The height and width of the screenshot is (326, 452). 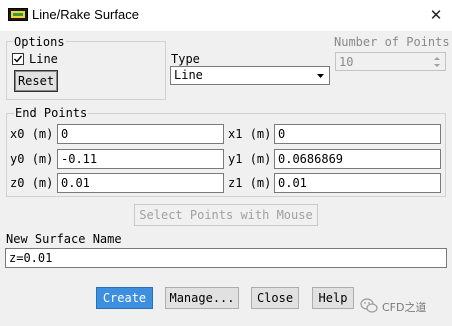 I want to click on x1-unit: (m), so click(x=260, y=134).